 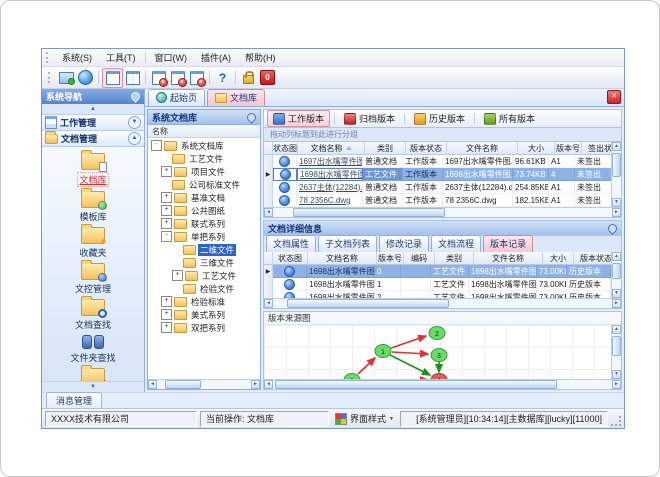 I want to click on chevron-up-icon: ▲, so click(x=134, y=138).